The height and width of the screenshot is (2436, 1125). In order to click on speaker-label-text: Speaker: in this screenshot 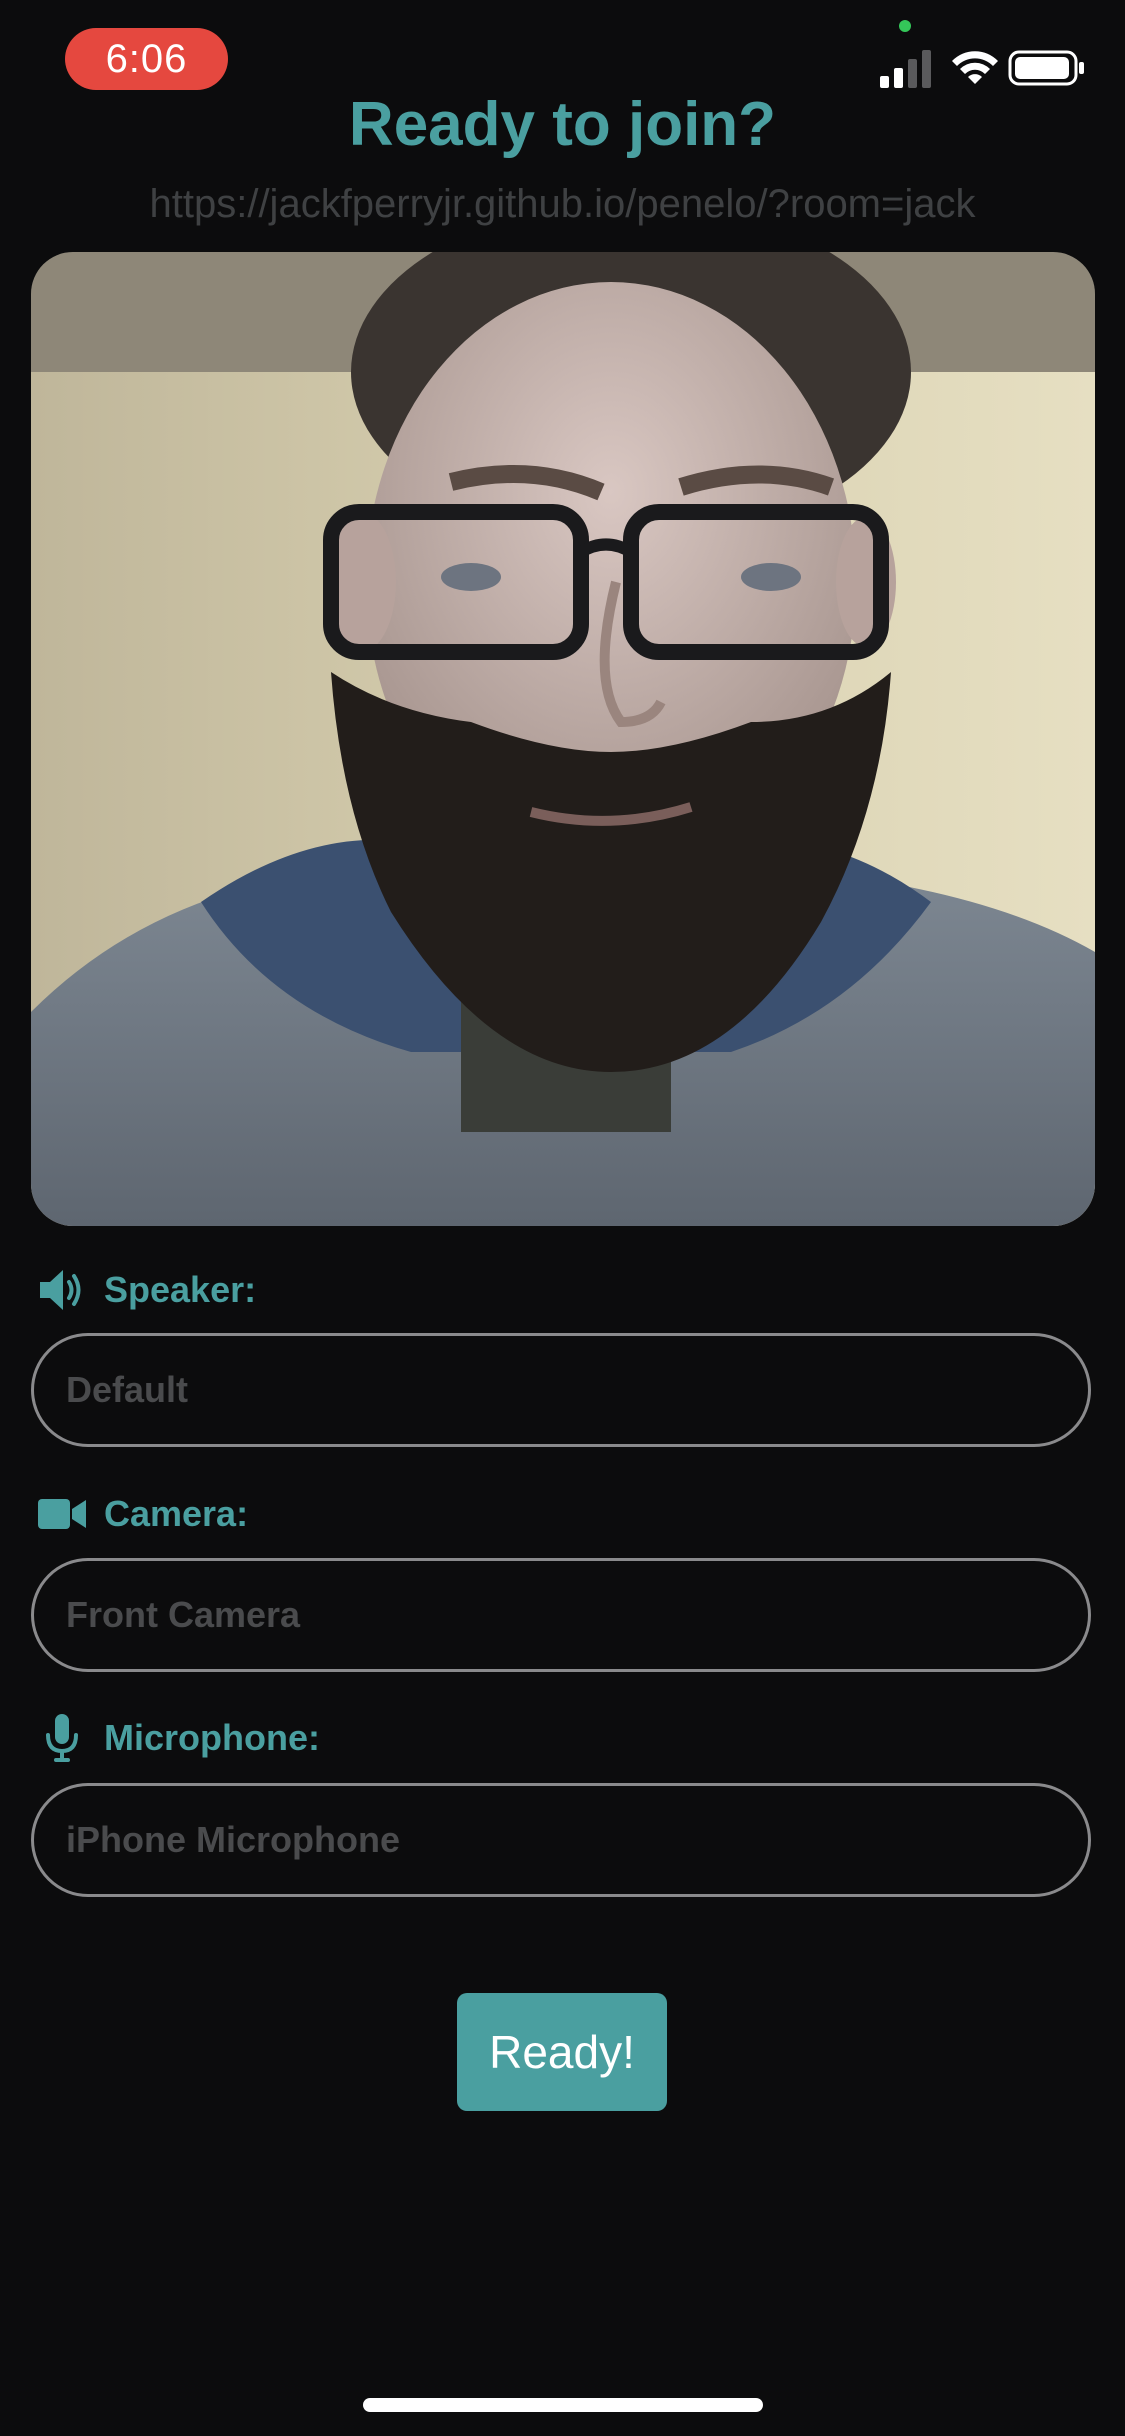, I will do `click(180, 1289)`.